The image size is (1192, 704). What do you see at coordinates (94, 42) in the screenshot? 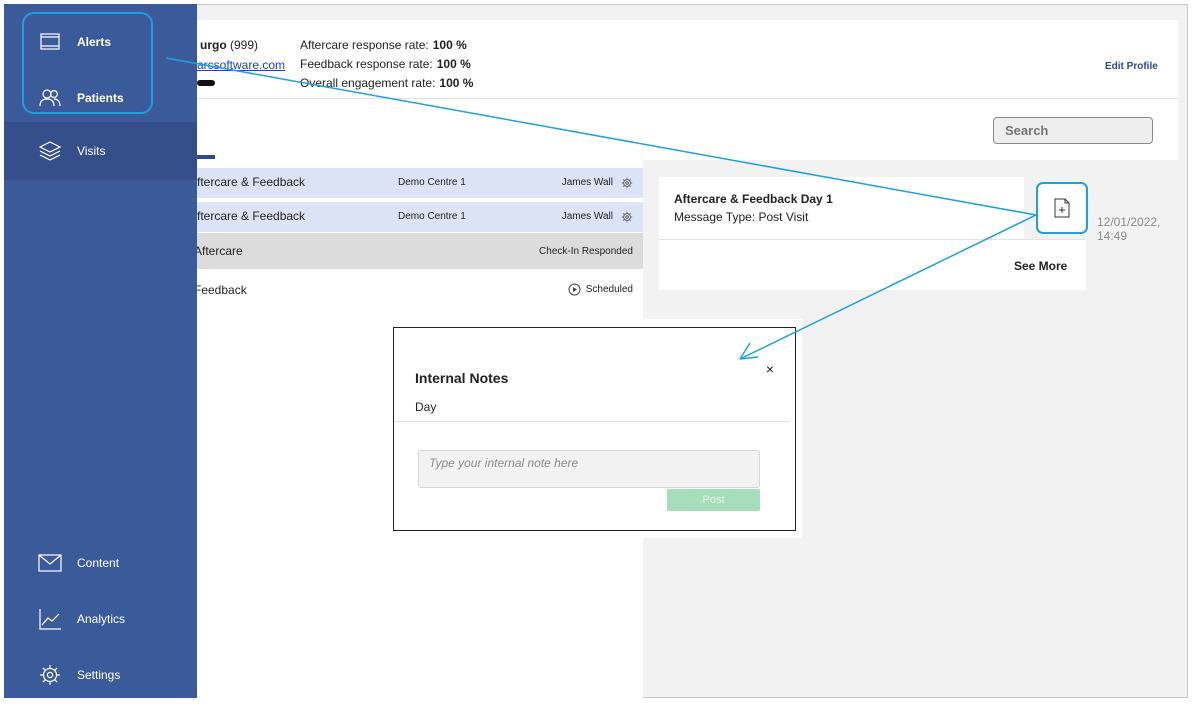
I see `sidebar-item-label: Alerts` at bounding box center [94, 42].